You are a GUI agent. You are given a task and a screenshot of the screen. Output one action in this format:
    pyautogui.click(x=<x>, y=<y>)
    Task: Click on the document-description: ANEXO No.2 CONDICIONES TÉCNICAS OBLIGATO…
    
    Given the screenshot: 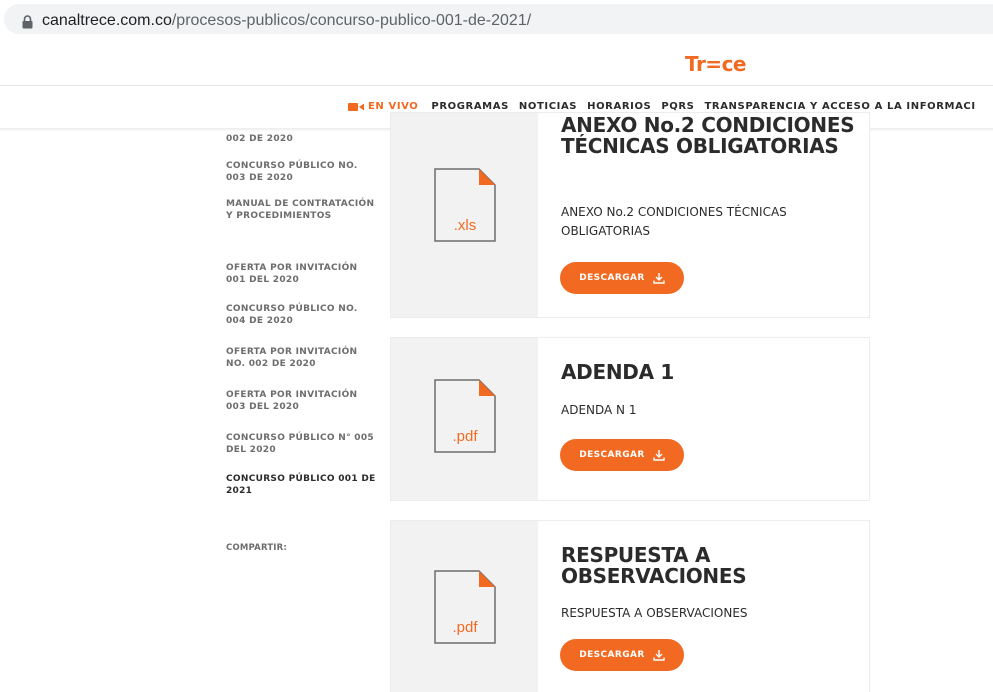 What is the action you would take?
    pyautogui.click(x=674, y=221)
    